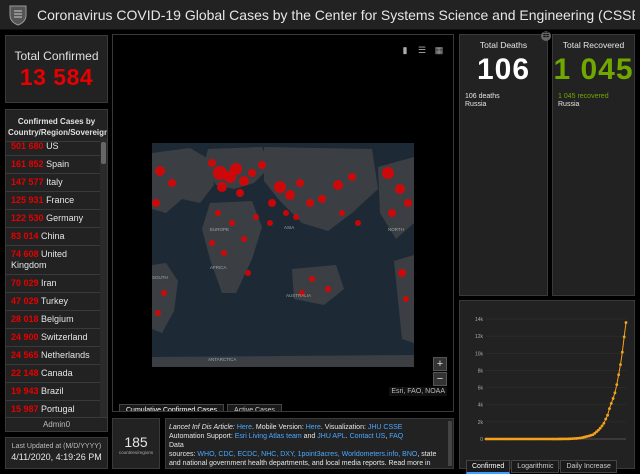  I want to click on country-name: US, so click(52, 146).